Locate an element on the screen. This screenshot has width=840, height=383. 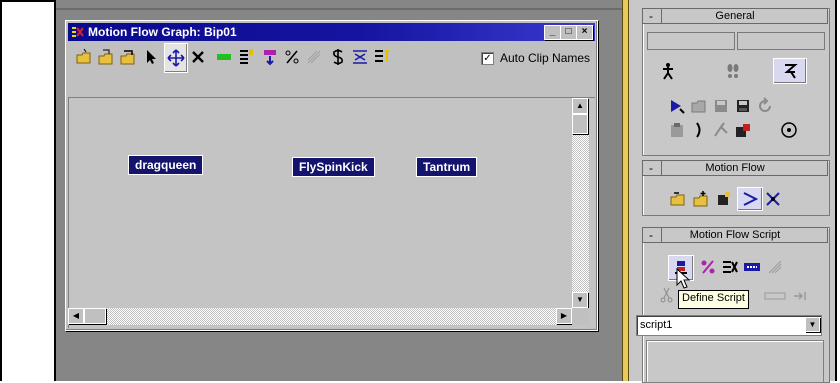
motion-flow-script-rollout-header: - Motion Flow Script is located at coordinates (735, 235).